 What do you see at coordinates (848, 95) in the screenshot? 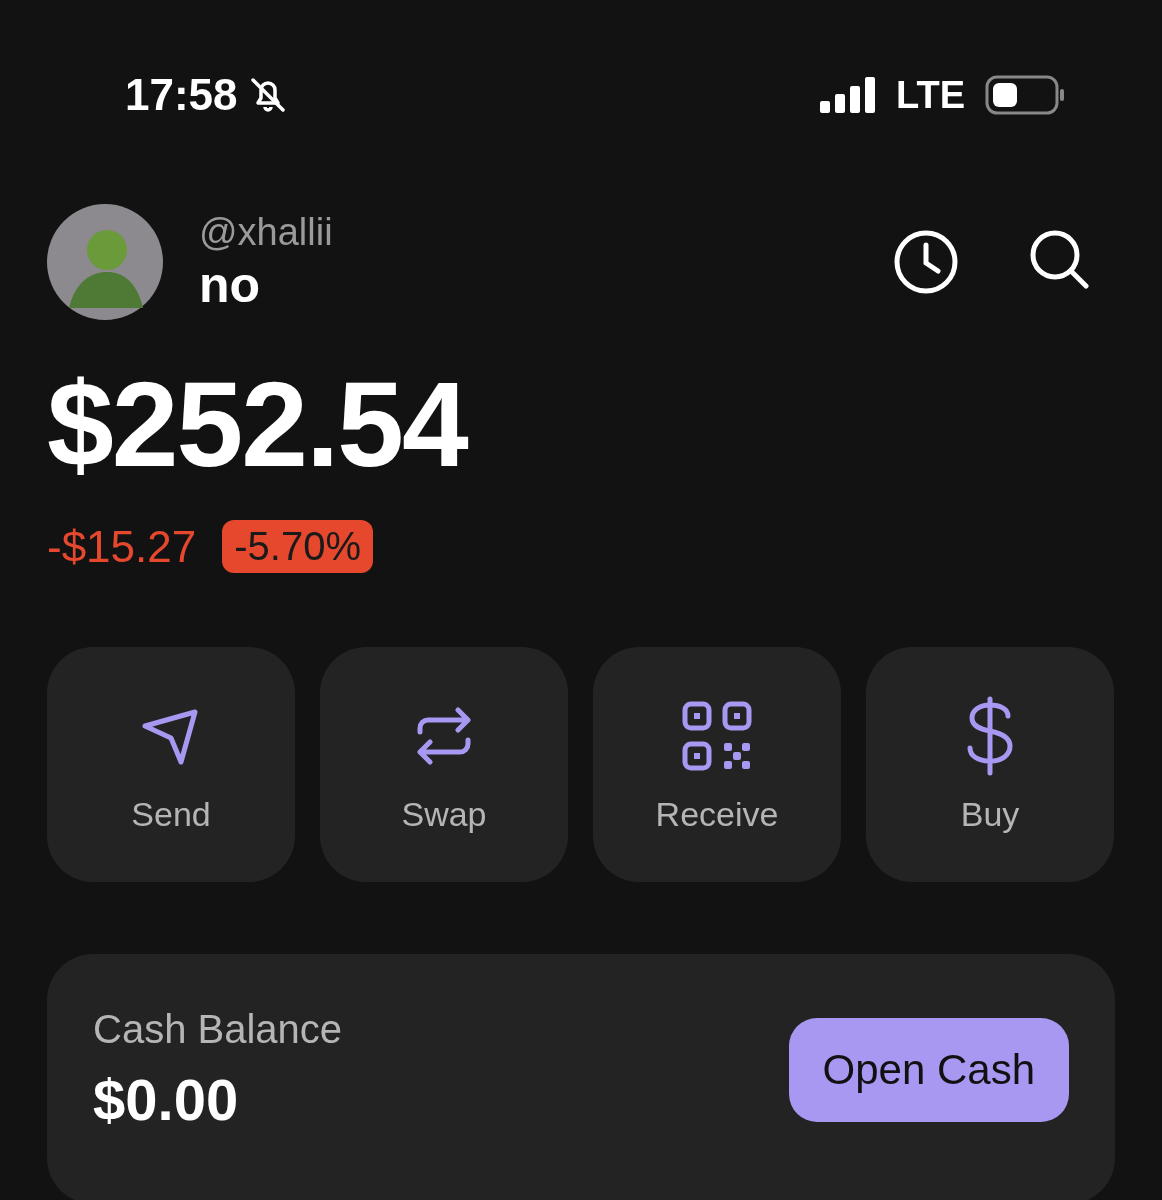
I see `signal-icon` at bounding box center [848, 95].